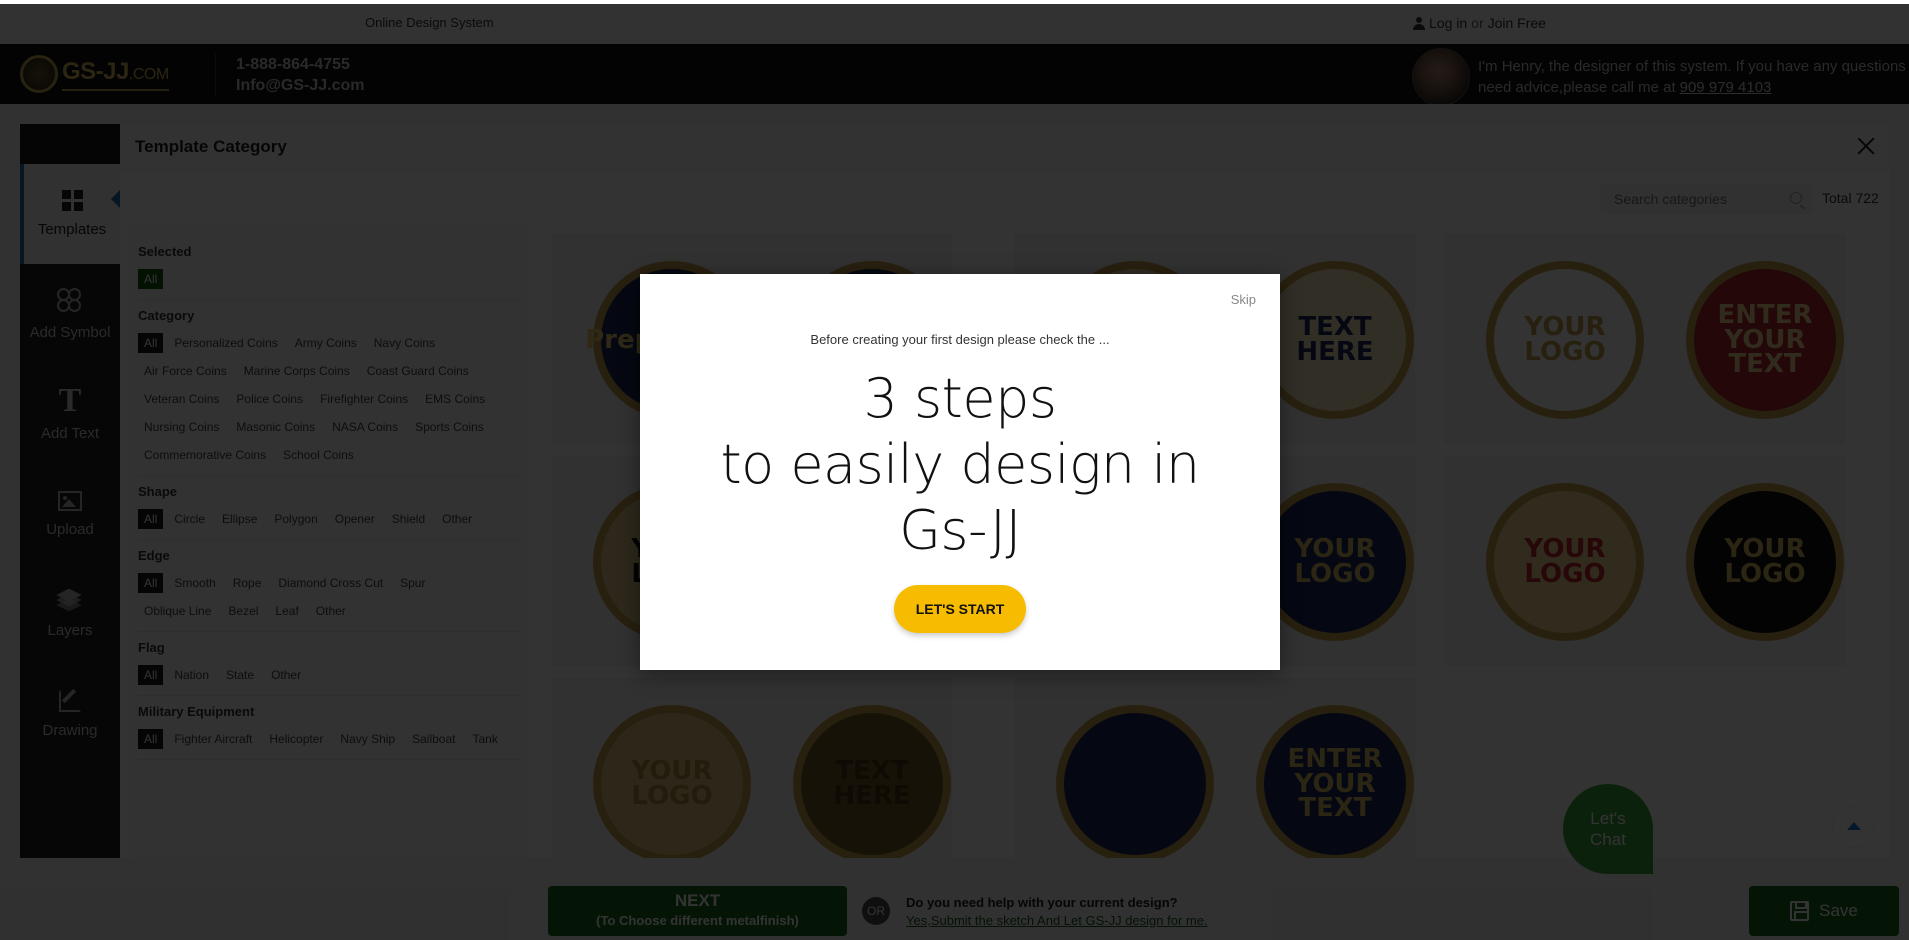  Describe the element at coordinates (1243, 299) in the screenshot. I see `skip-button: Skip` at that location.